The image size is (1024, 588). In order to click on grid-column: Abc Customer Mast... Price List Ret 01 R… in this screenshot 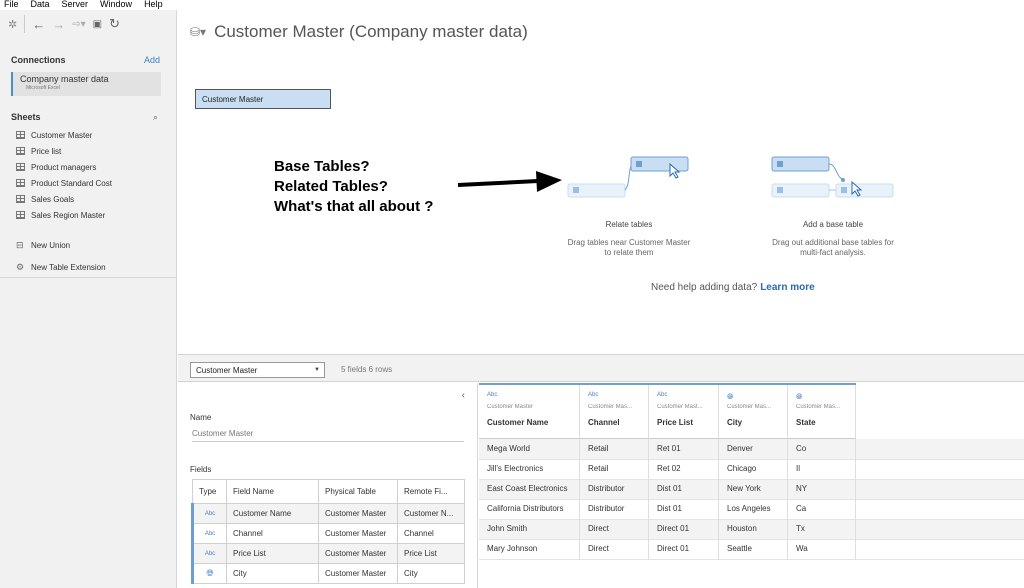, I will do `click(684, 472)`.